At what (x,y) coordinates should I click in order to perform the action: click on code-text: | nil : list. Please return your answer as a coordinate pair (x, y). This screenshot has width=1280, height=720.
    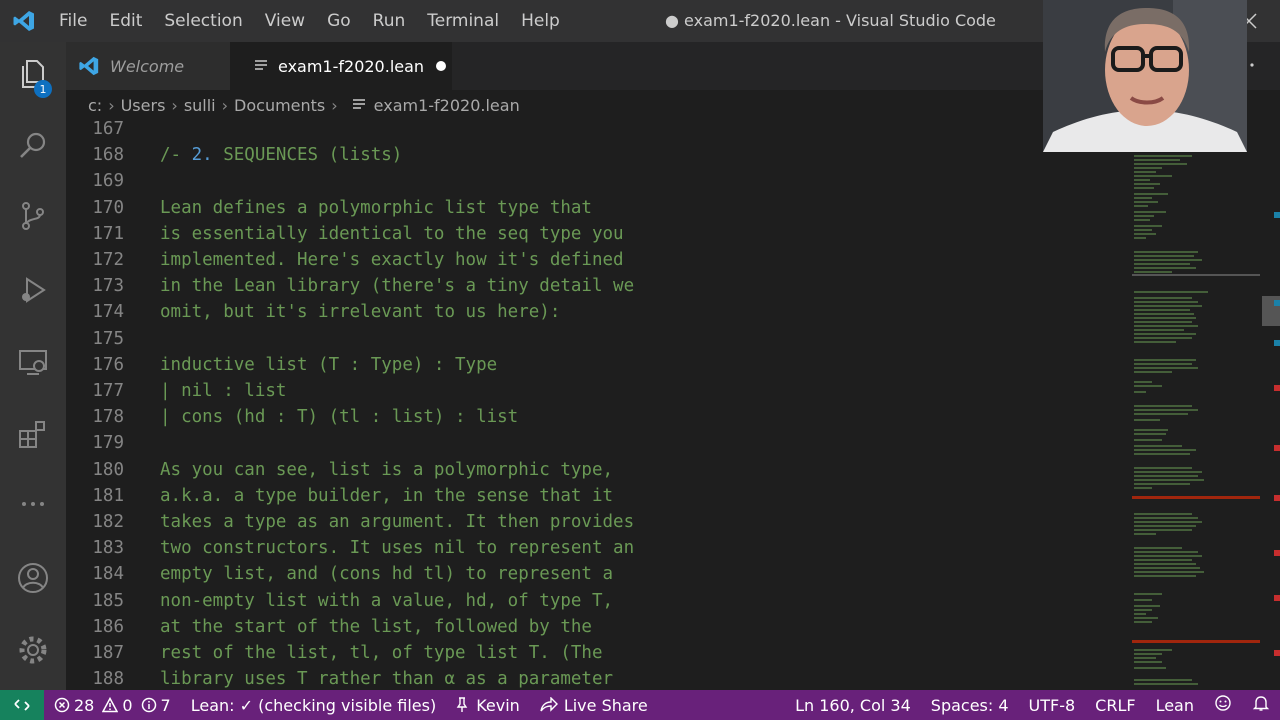
    Looking at the image, I should click on (223, 391).